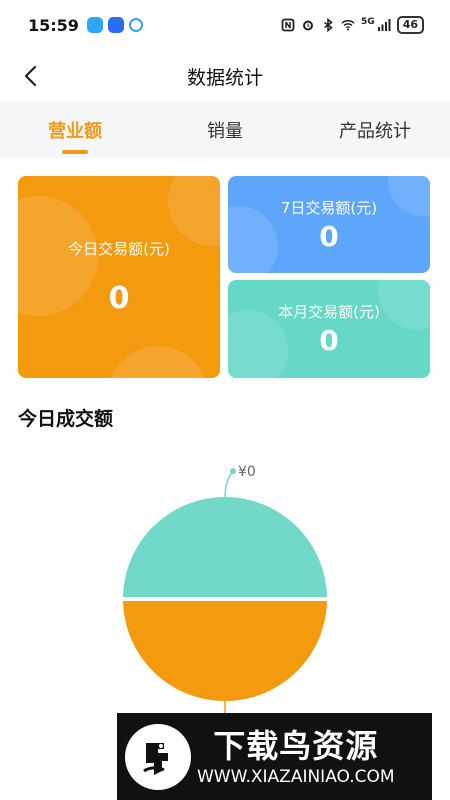 This screenshot has height=800, width=450. What do you see at coordinates (368, 22) in the screenshot?
I see `network-type: 5G` at bounding box center [368, 22].